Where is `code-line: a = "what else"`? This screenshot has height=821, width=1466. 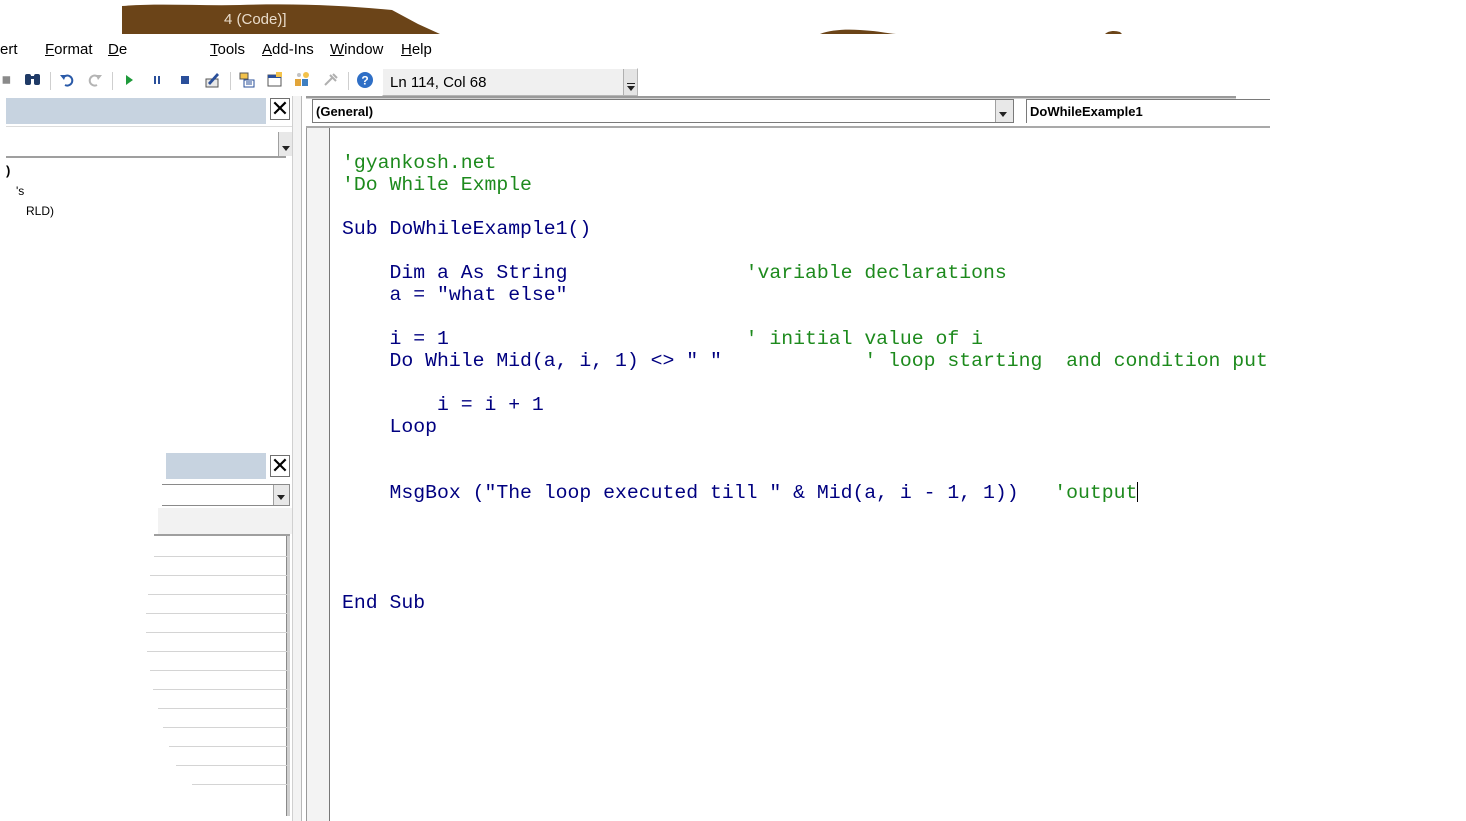
code-line: a = "what else" is located at coordinates (805, 295).